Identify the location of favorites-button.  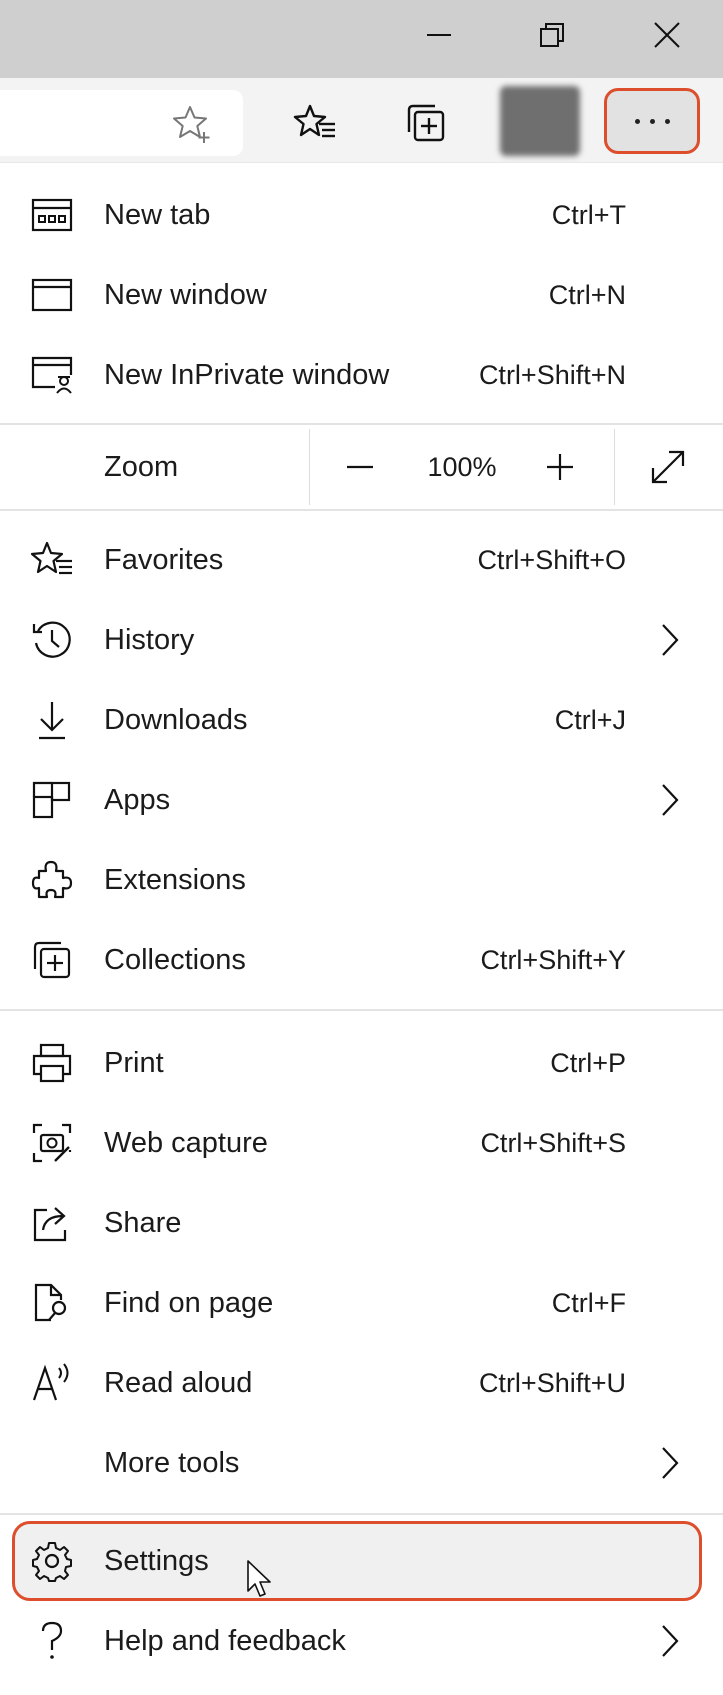
(315, 123).